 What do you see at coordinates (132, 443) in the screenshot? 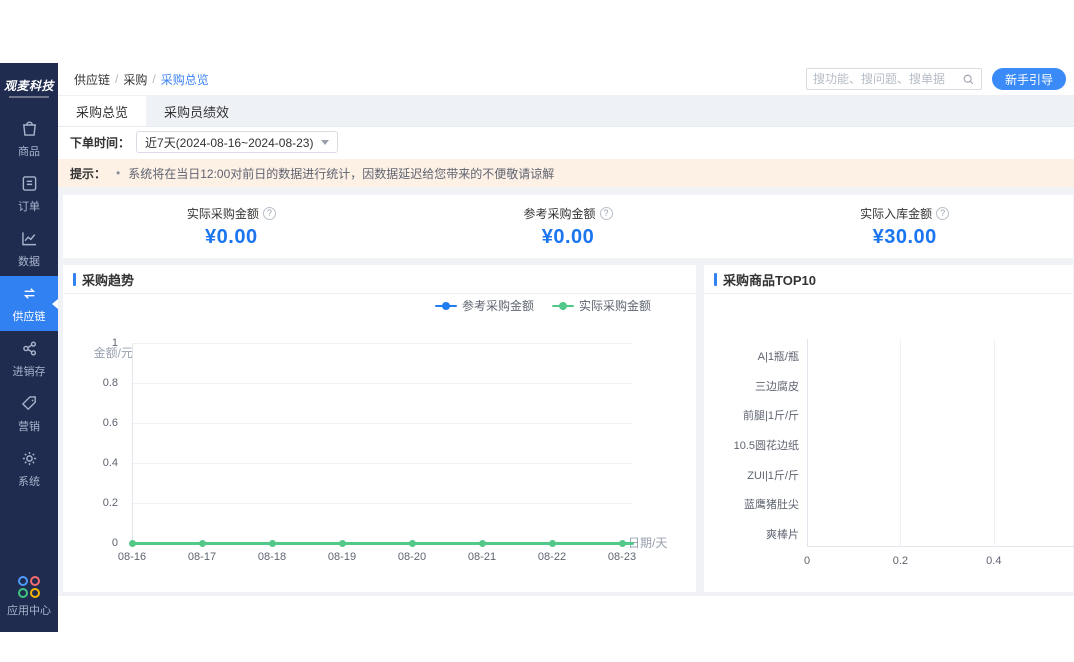
I see `y-axis-line` at bounding box center [132, 443].